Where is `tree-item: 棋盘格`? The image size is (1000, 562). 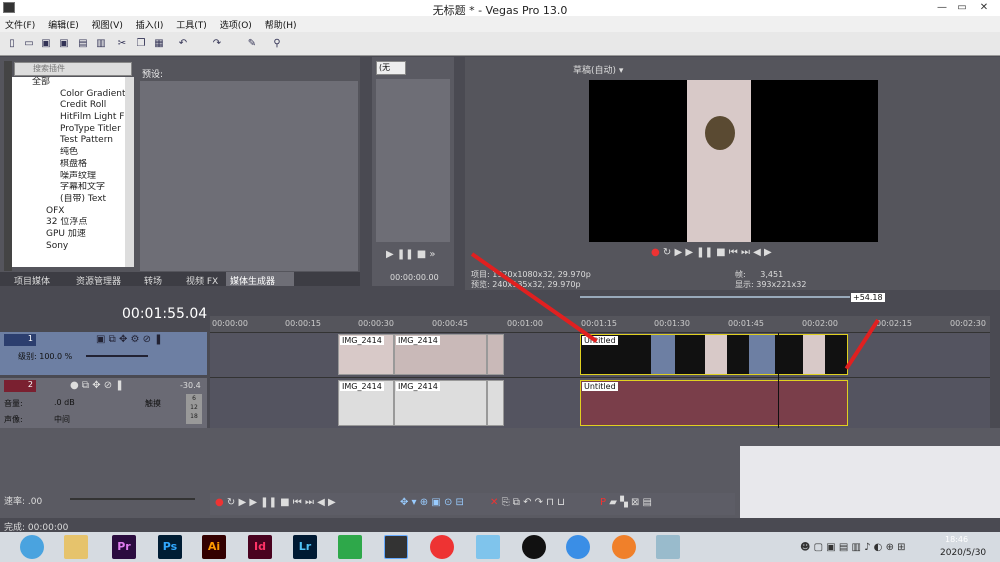
tree-item: 棋盘格 is located at coordinates (73, 165).